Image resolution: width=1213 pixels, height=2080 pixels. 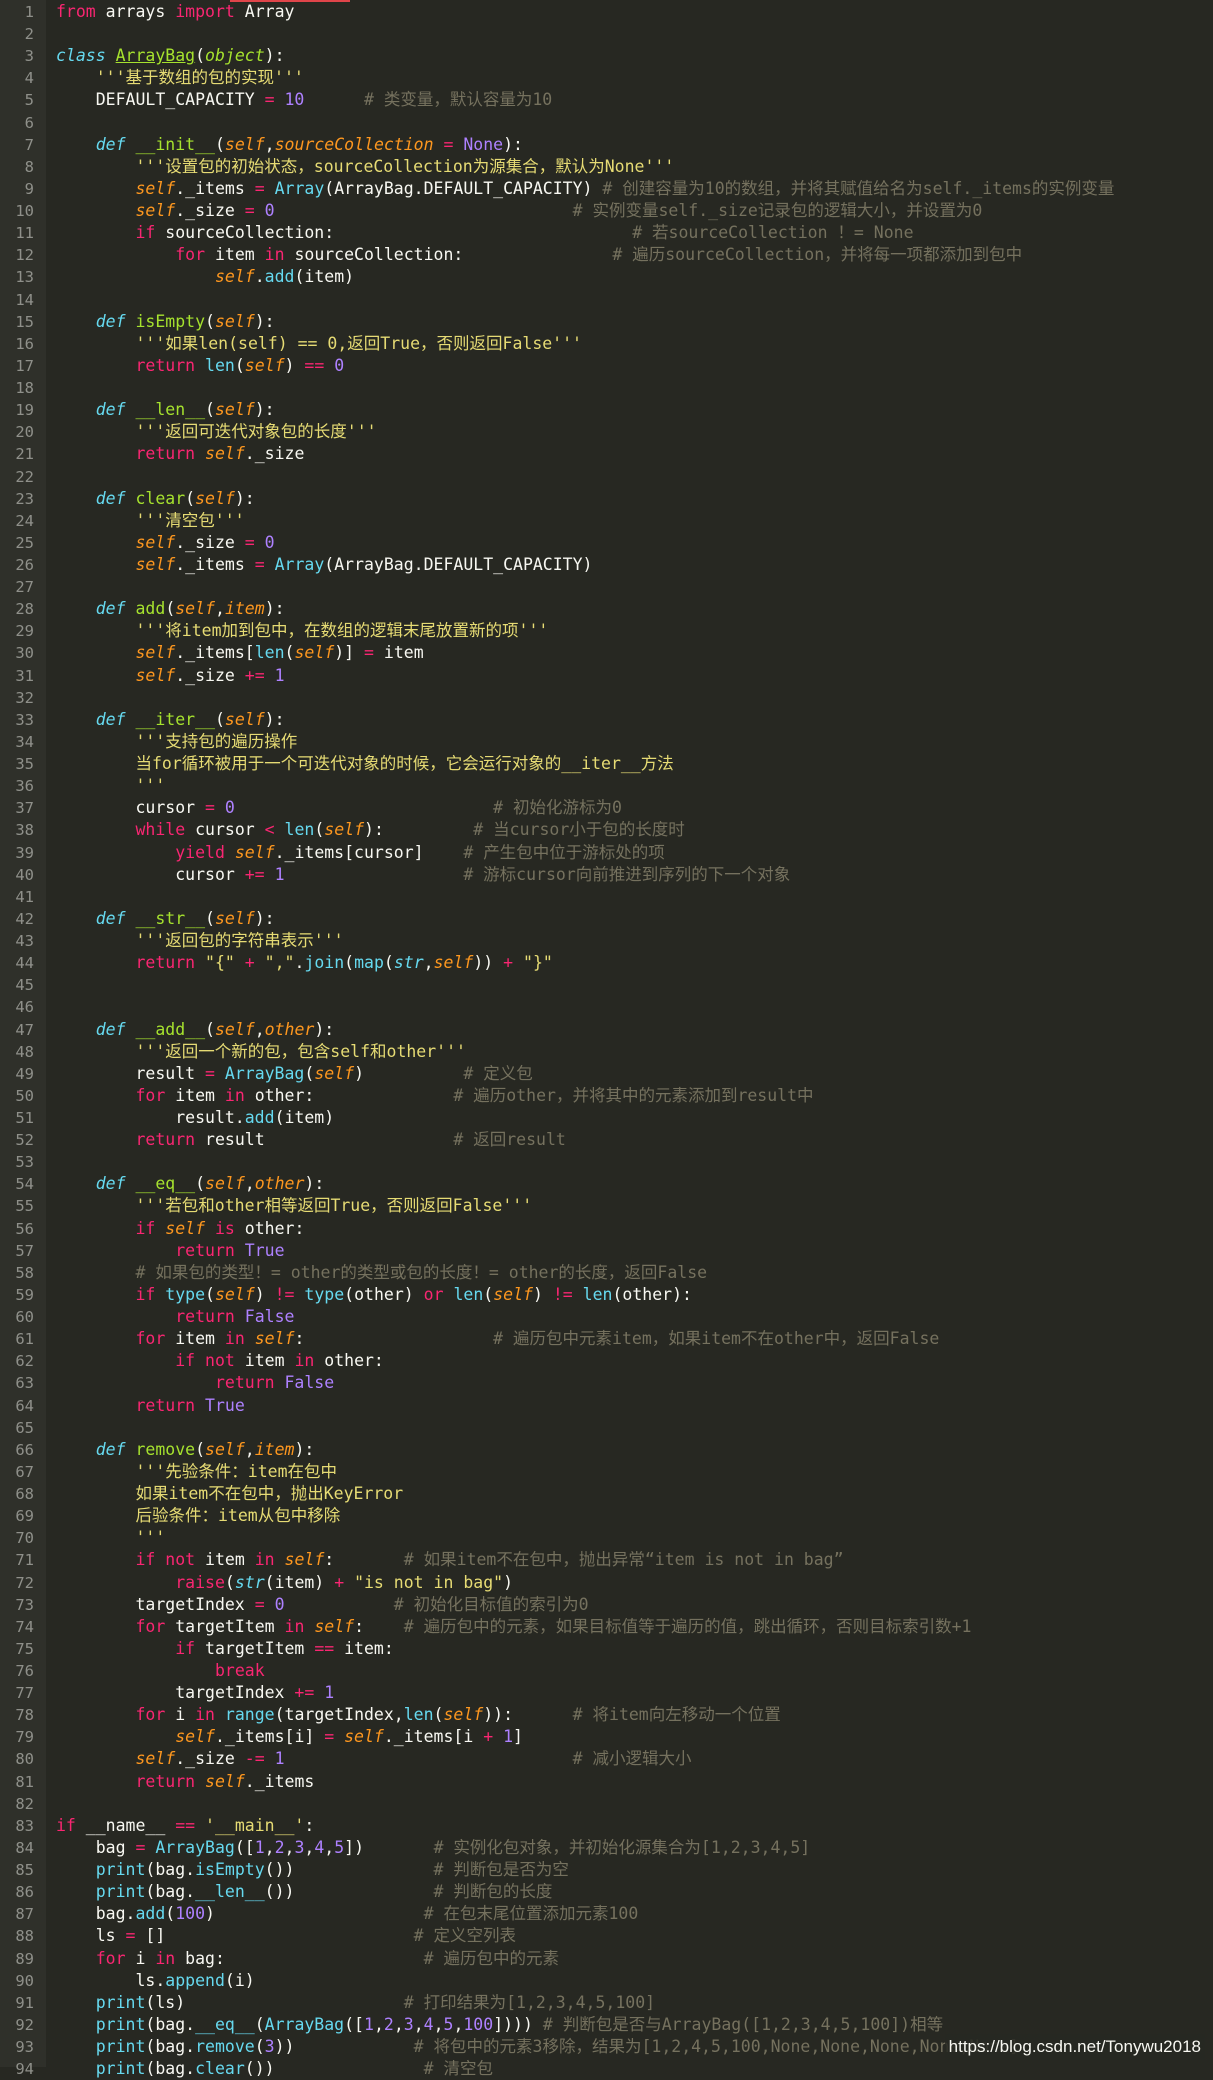 What do you see at coordinates (24, 631) in the screenshot?
I see `line-number: 29` at bounding box center [24, 631].